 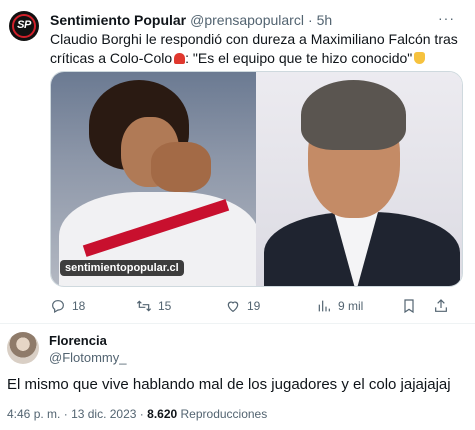 I want to click on views-icon, so click(x=324, y=306).